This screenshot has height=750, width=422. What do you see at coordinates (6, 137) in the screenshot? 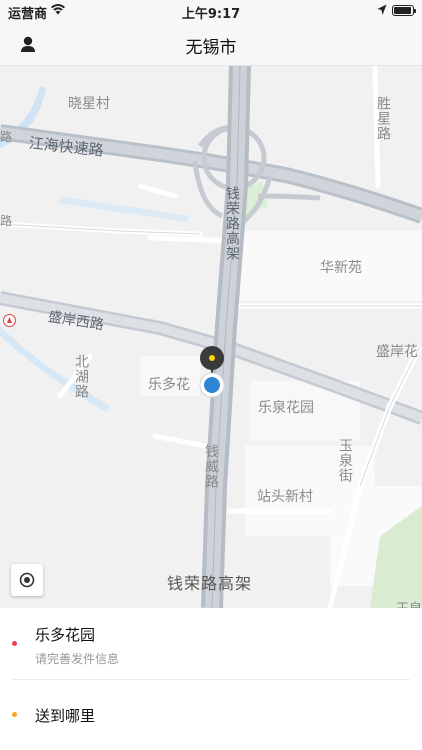
I see `map-label-edge-lu: 路` at bounding box center [6, 137].